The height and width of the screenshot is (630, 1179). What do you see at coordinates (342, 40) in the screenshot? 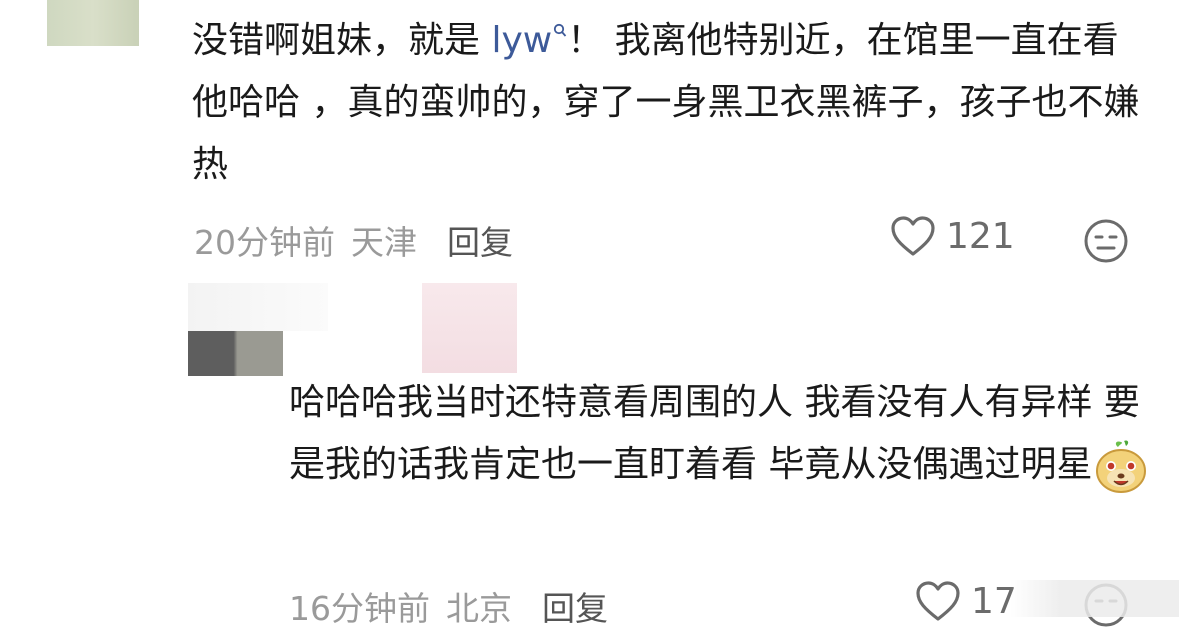
I see `comment-text-part: 没错啊姐妹，就是` at bounding box center [342, 40].